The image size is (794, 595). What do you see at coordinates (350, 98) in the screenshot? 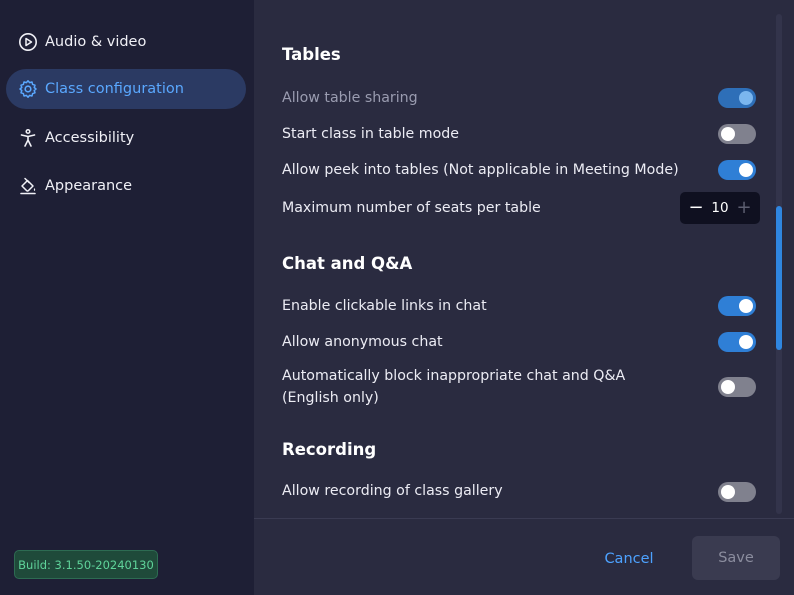
I see `allow-table-sharing-label: Allow table sharing` at bounding box center [350, 98].